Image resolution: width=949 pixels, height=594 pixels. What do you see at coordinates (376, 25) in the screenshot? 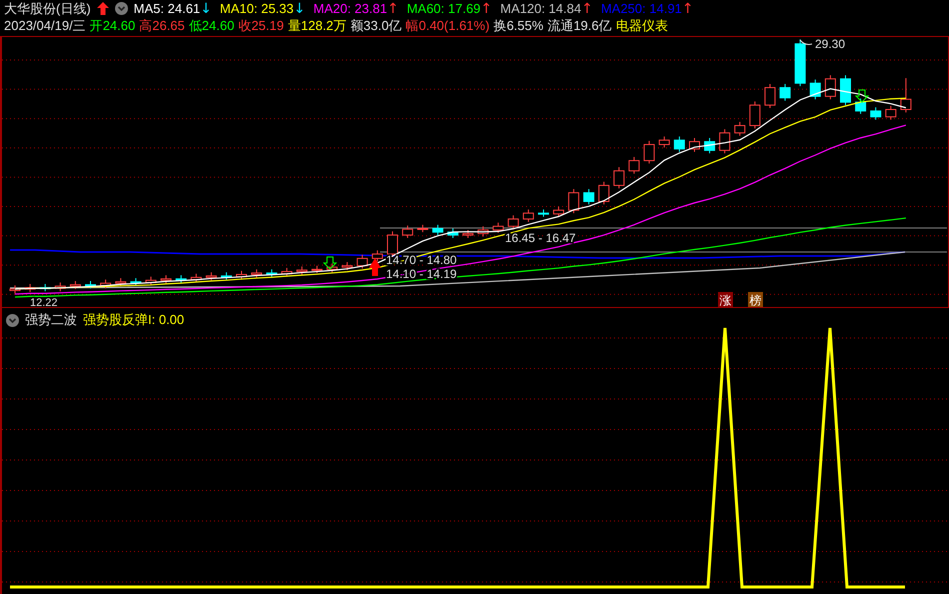
I see `stat-value: 额33.0亿` at bounding box center [376, 25].